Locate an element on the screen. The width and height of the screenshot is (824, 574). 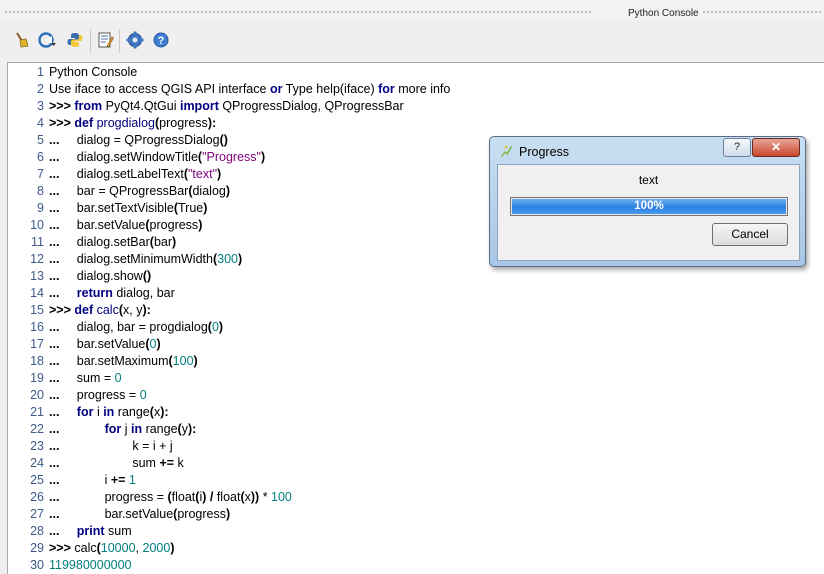
code-token: bar = QProgressBar is located at coordinates (132, 191).